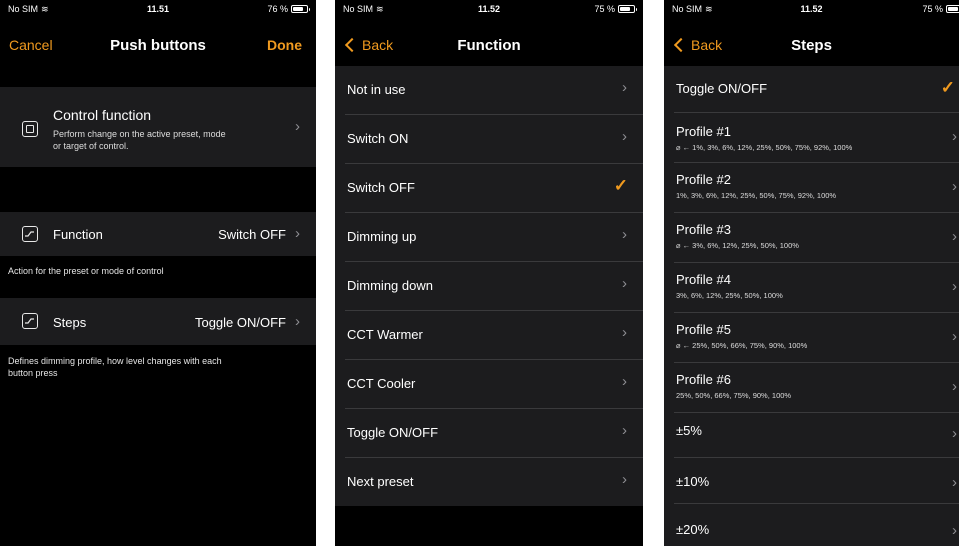 The height and width of the screenshot is (546, 959). Describe the element at coordinates (380, 481) in the screenshot. I see `item-label: Next preset` at that location.